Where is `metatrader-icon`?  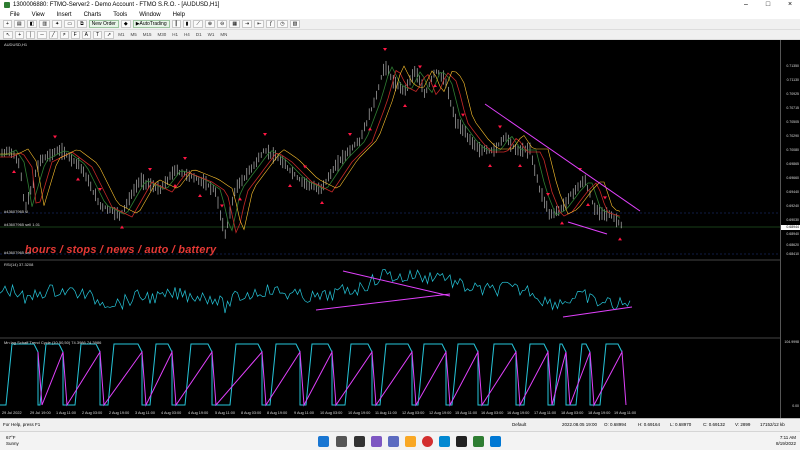
metatrader-icon is located at coordinates (478, 441).